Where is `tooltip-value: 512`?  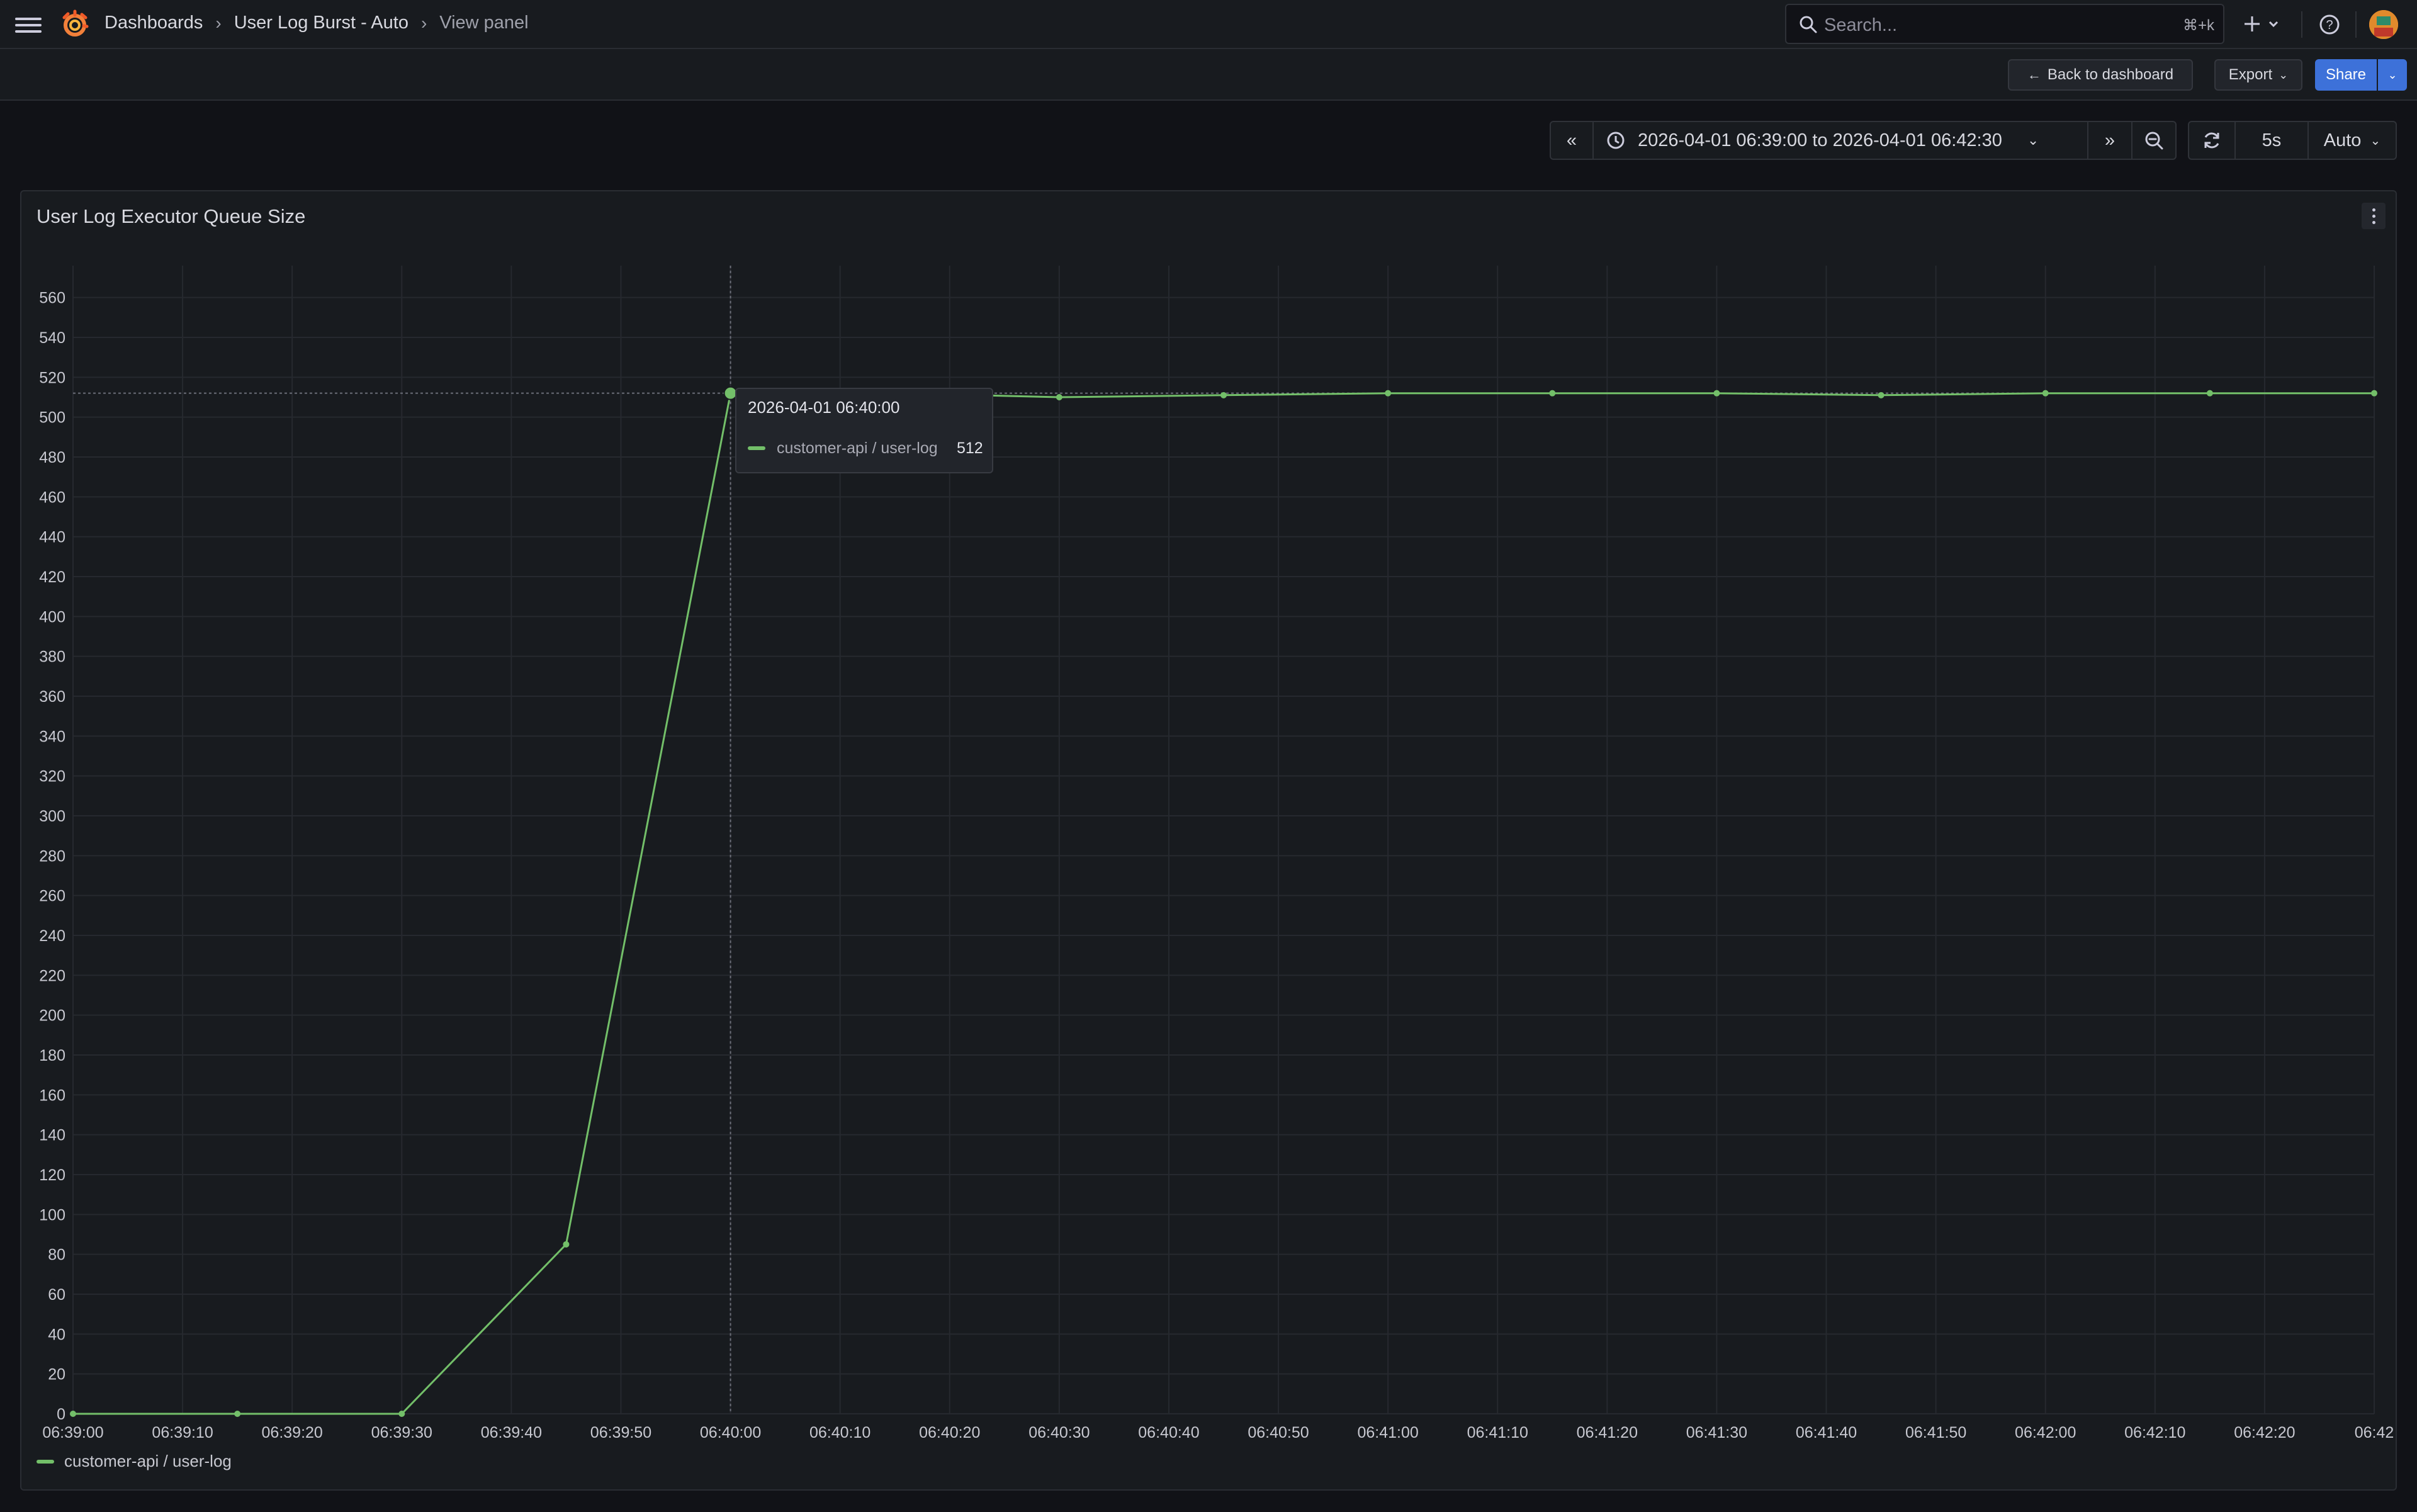
tooltip-value: 512 is located at coordinates (970, 448).